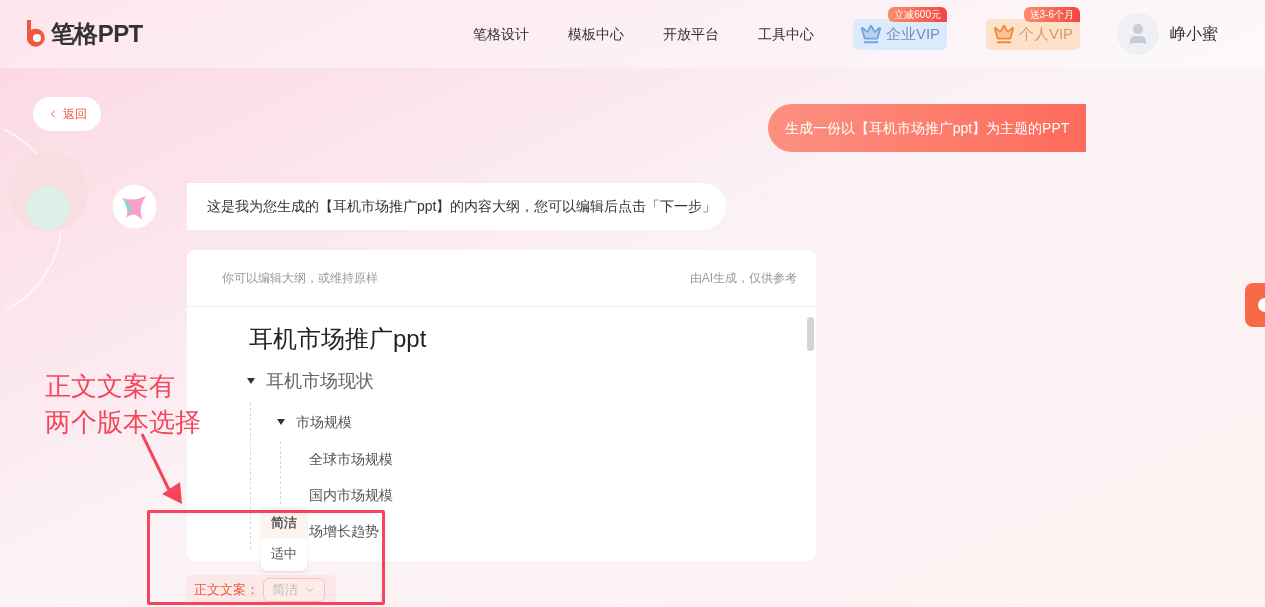  What do you see at coordinates (320, 381) in the screenshot?
I see `outline-item: 耳机市场现状` at bounding box center [320, 381].